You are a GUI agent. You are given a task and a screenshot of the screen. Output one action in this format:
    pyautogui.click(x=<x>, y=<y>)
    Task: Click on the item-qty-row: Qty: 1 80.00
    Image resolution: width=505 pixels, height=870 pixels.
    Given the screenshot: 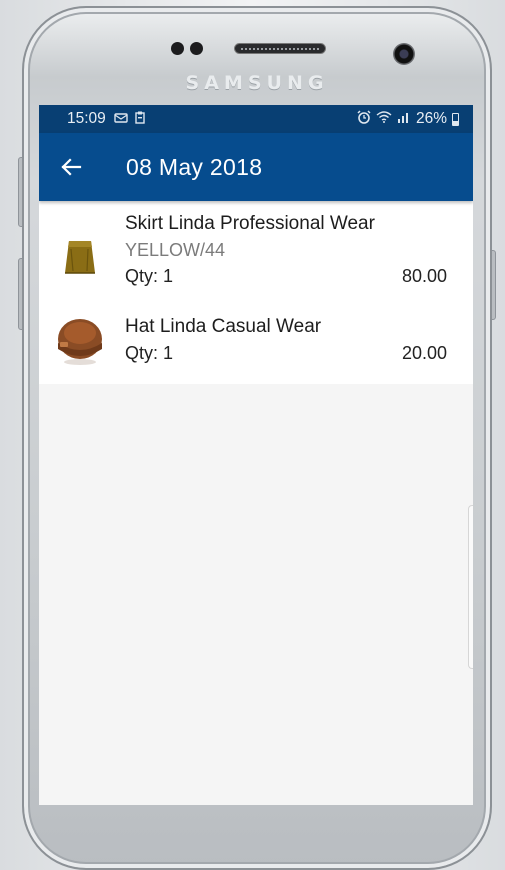 What is the action you would take?
    pyautogui.click(x=286, y=276)
    